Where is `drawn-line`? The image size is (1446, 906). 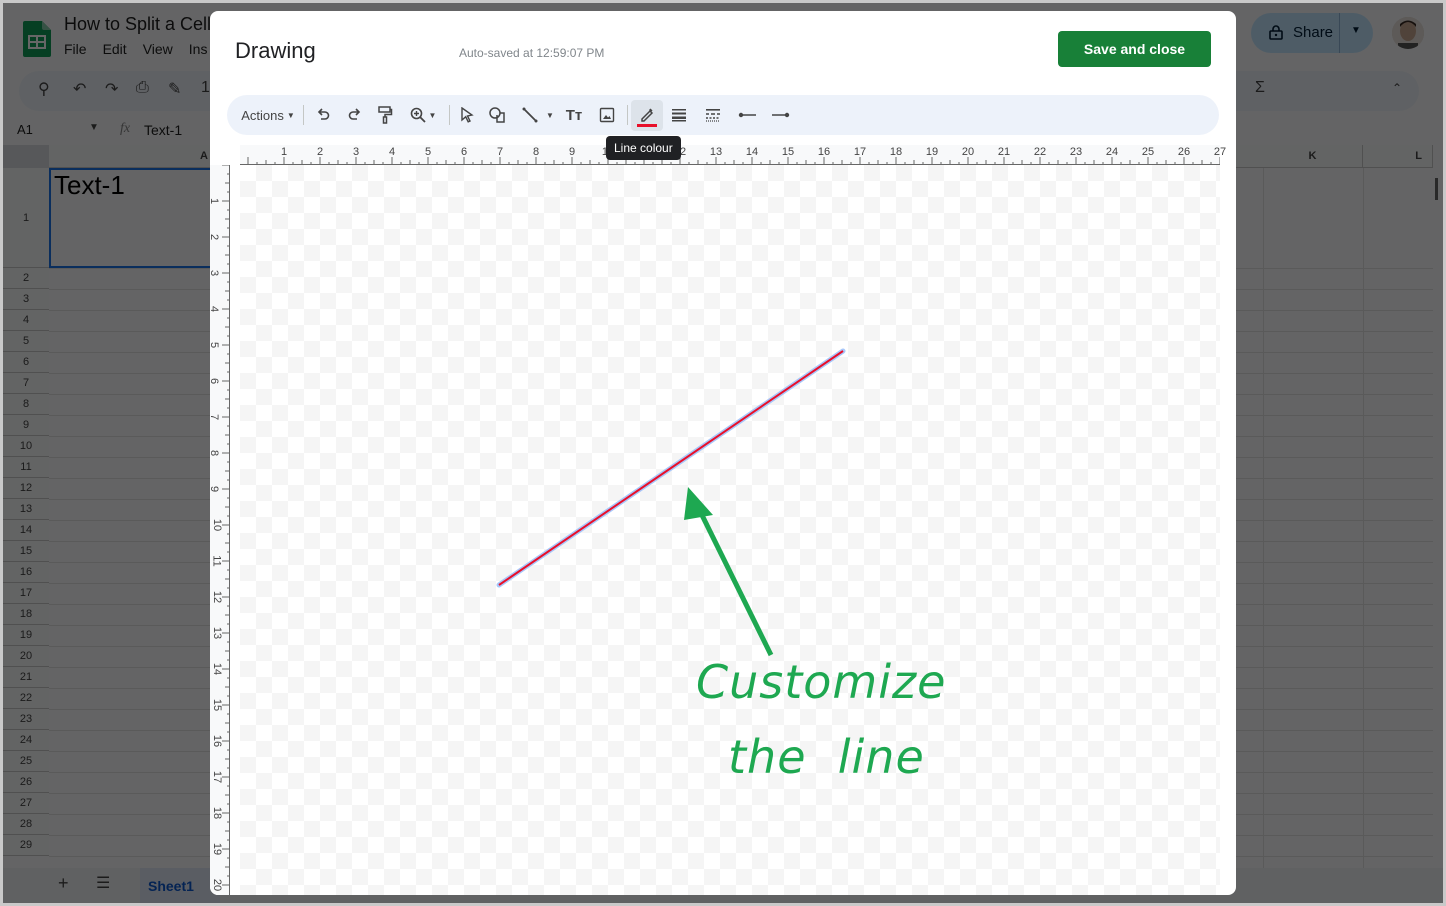
drawn-line is located at coordinates (671, 468).